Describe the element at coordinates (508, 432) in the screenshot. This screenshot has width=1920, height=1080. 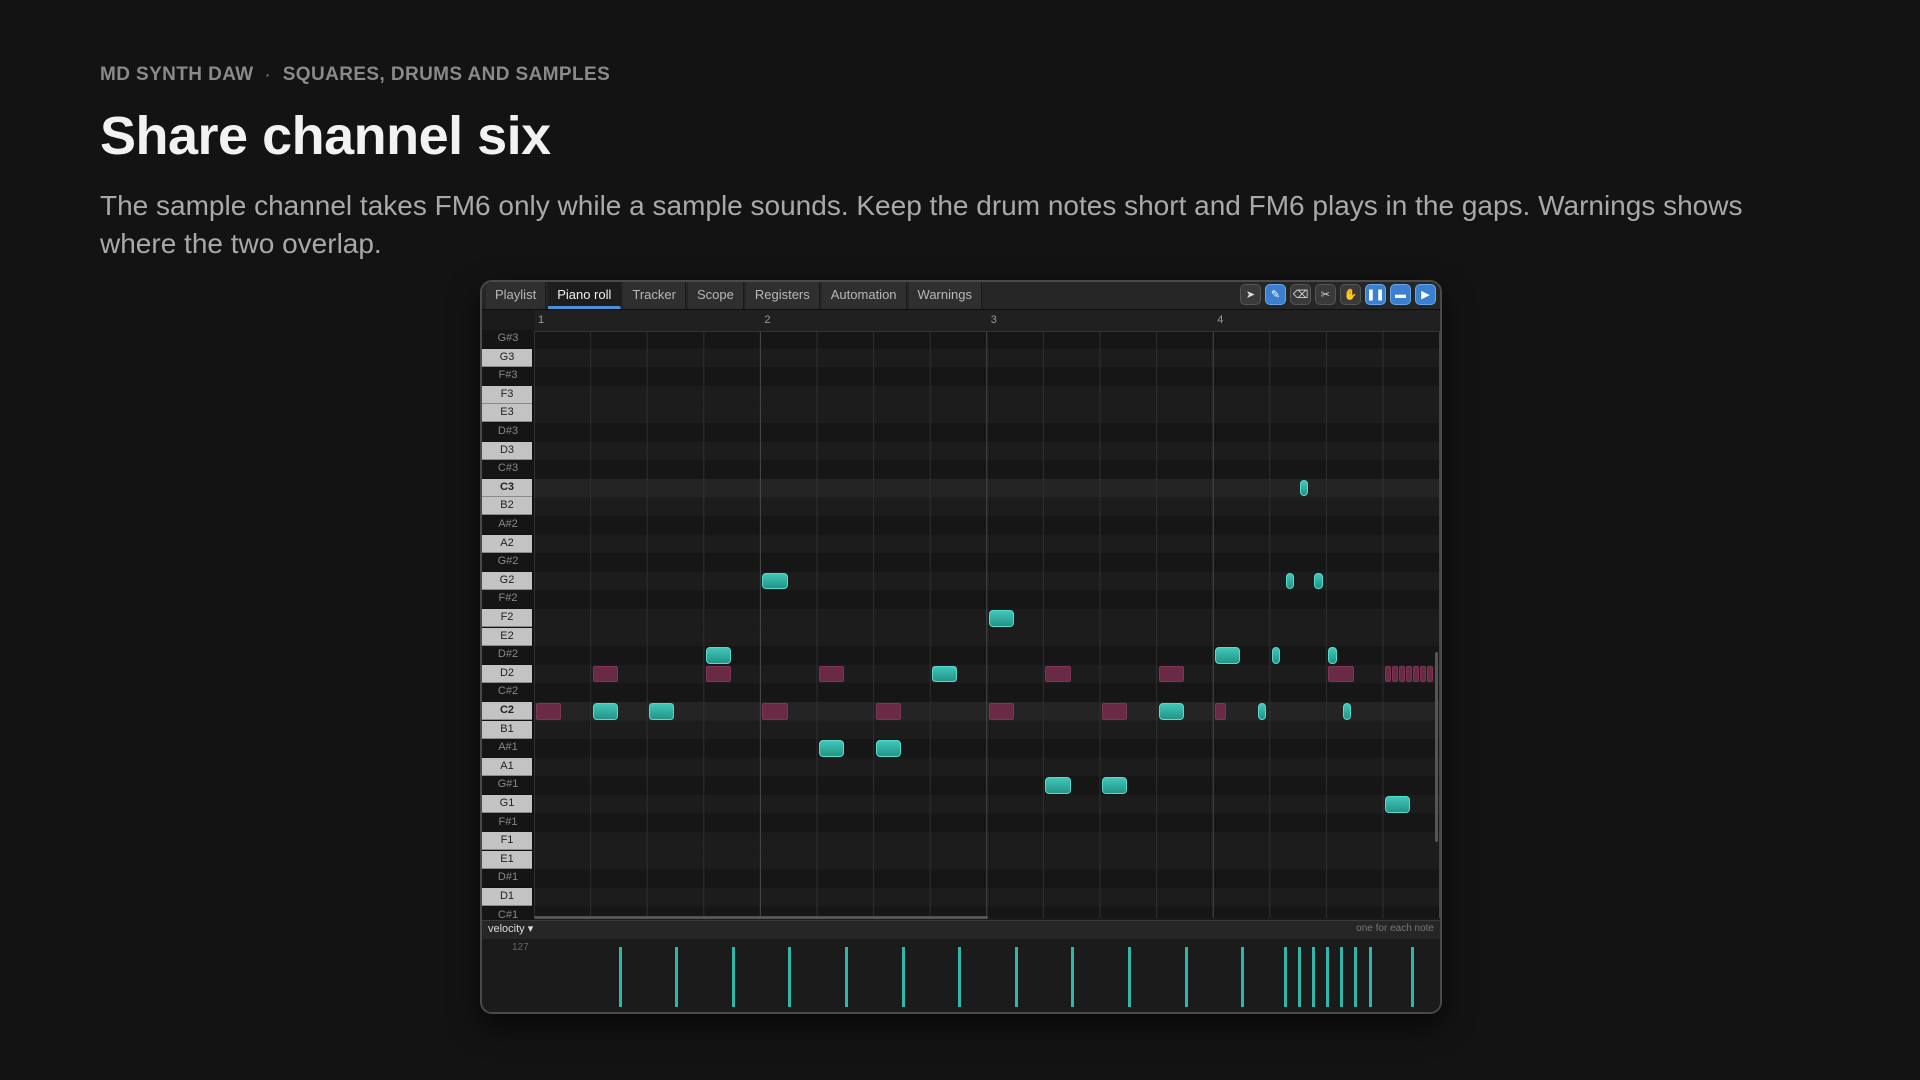
I see `piano-key-ds3: D#3` at that location.